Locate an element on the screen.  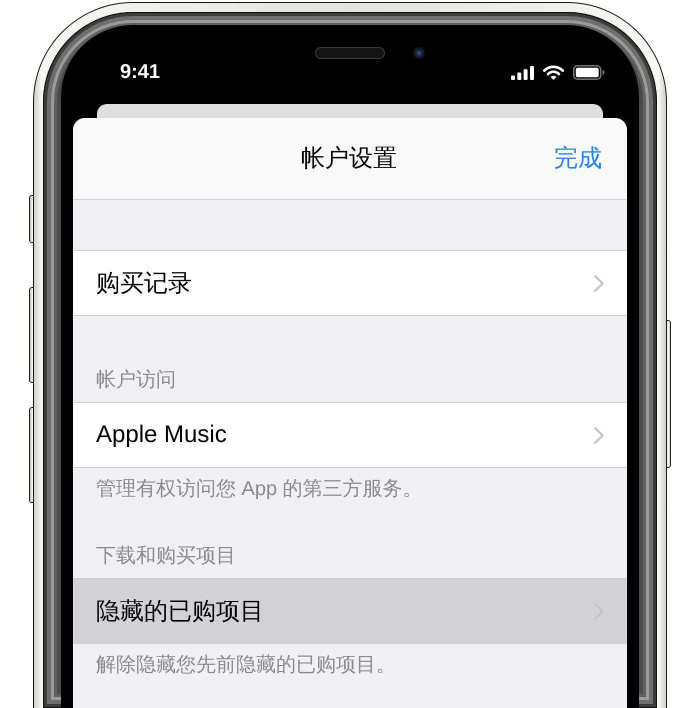
section-header: 帐户访问 is located at coordinates (136, 380).